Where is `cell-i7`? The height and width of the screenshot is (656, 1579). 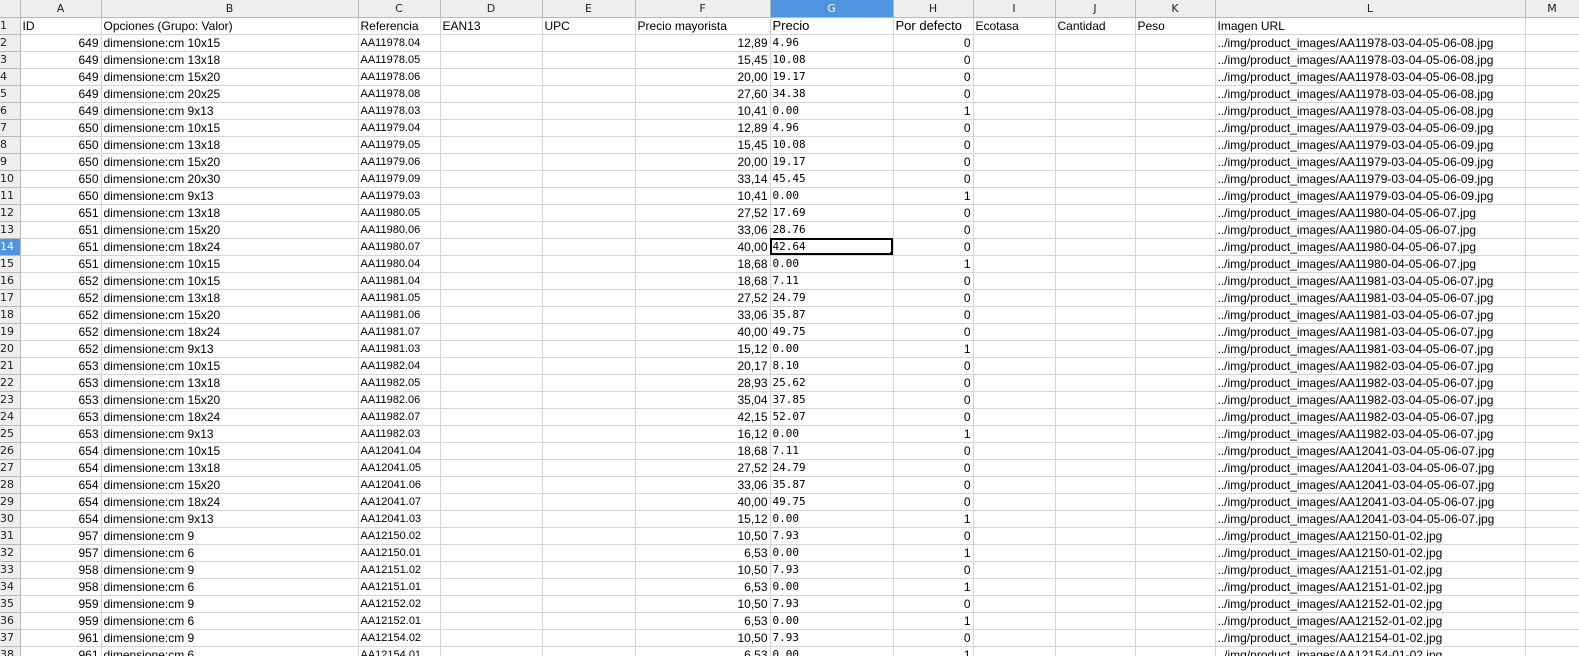
cell-i7 is located at coordinates (1014, 128).